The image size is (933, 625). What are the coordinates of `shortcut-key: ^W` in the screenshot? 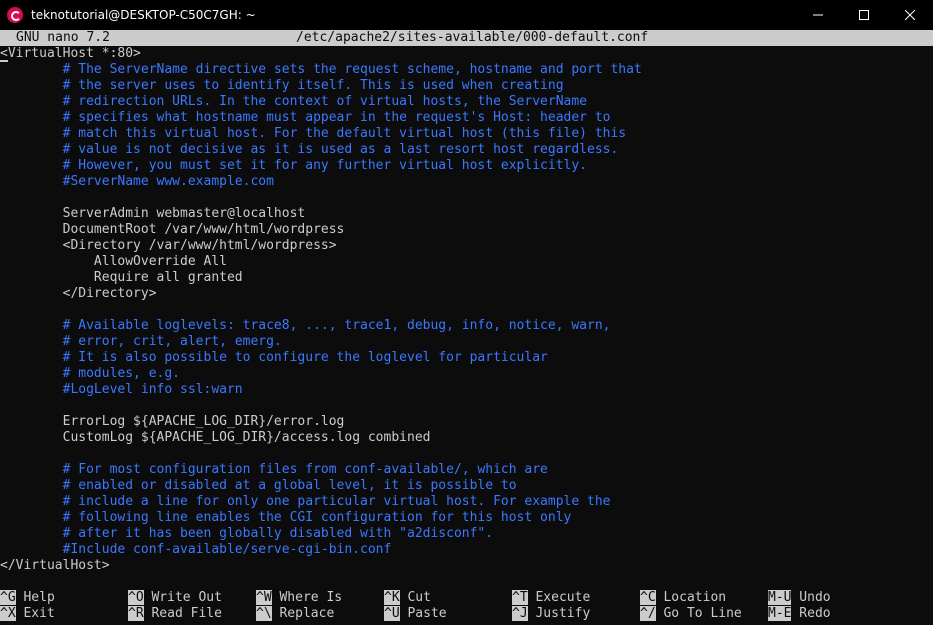 It's located at (264, 597).